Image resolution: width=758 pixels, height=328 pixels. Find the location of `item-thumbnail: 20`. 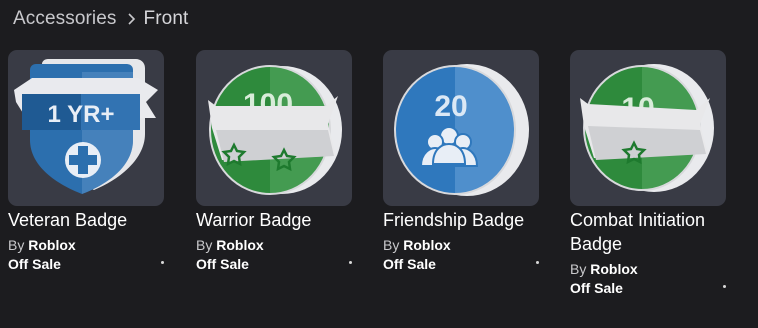

item-thumbnail: 20 is located at coordinates (461, 128).